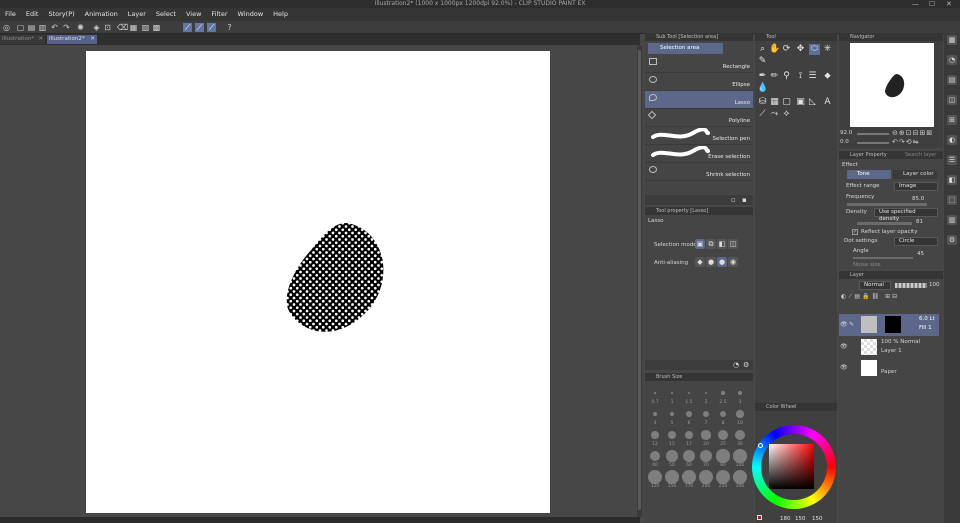 The height and width of the screenshot is (523, 960). Describe the element at coordinates (280, 14) in the screenshot. I see `menu-help: Help` at that location.